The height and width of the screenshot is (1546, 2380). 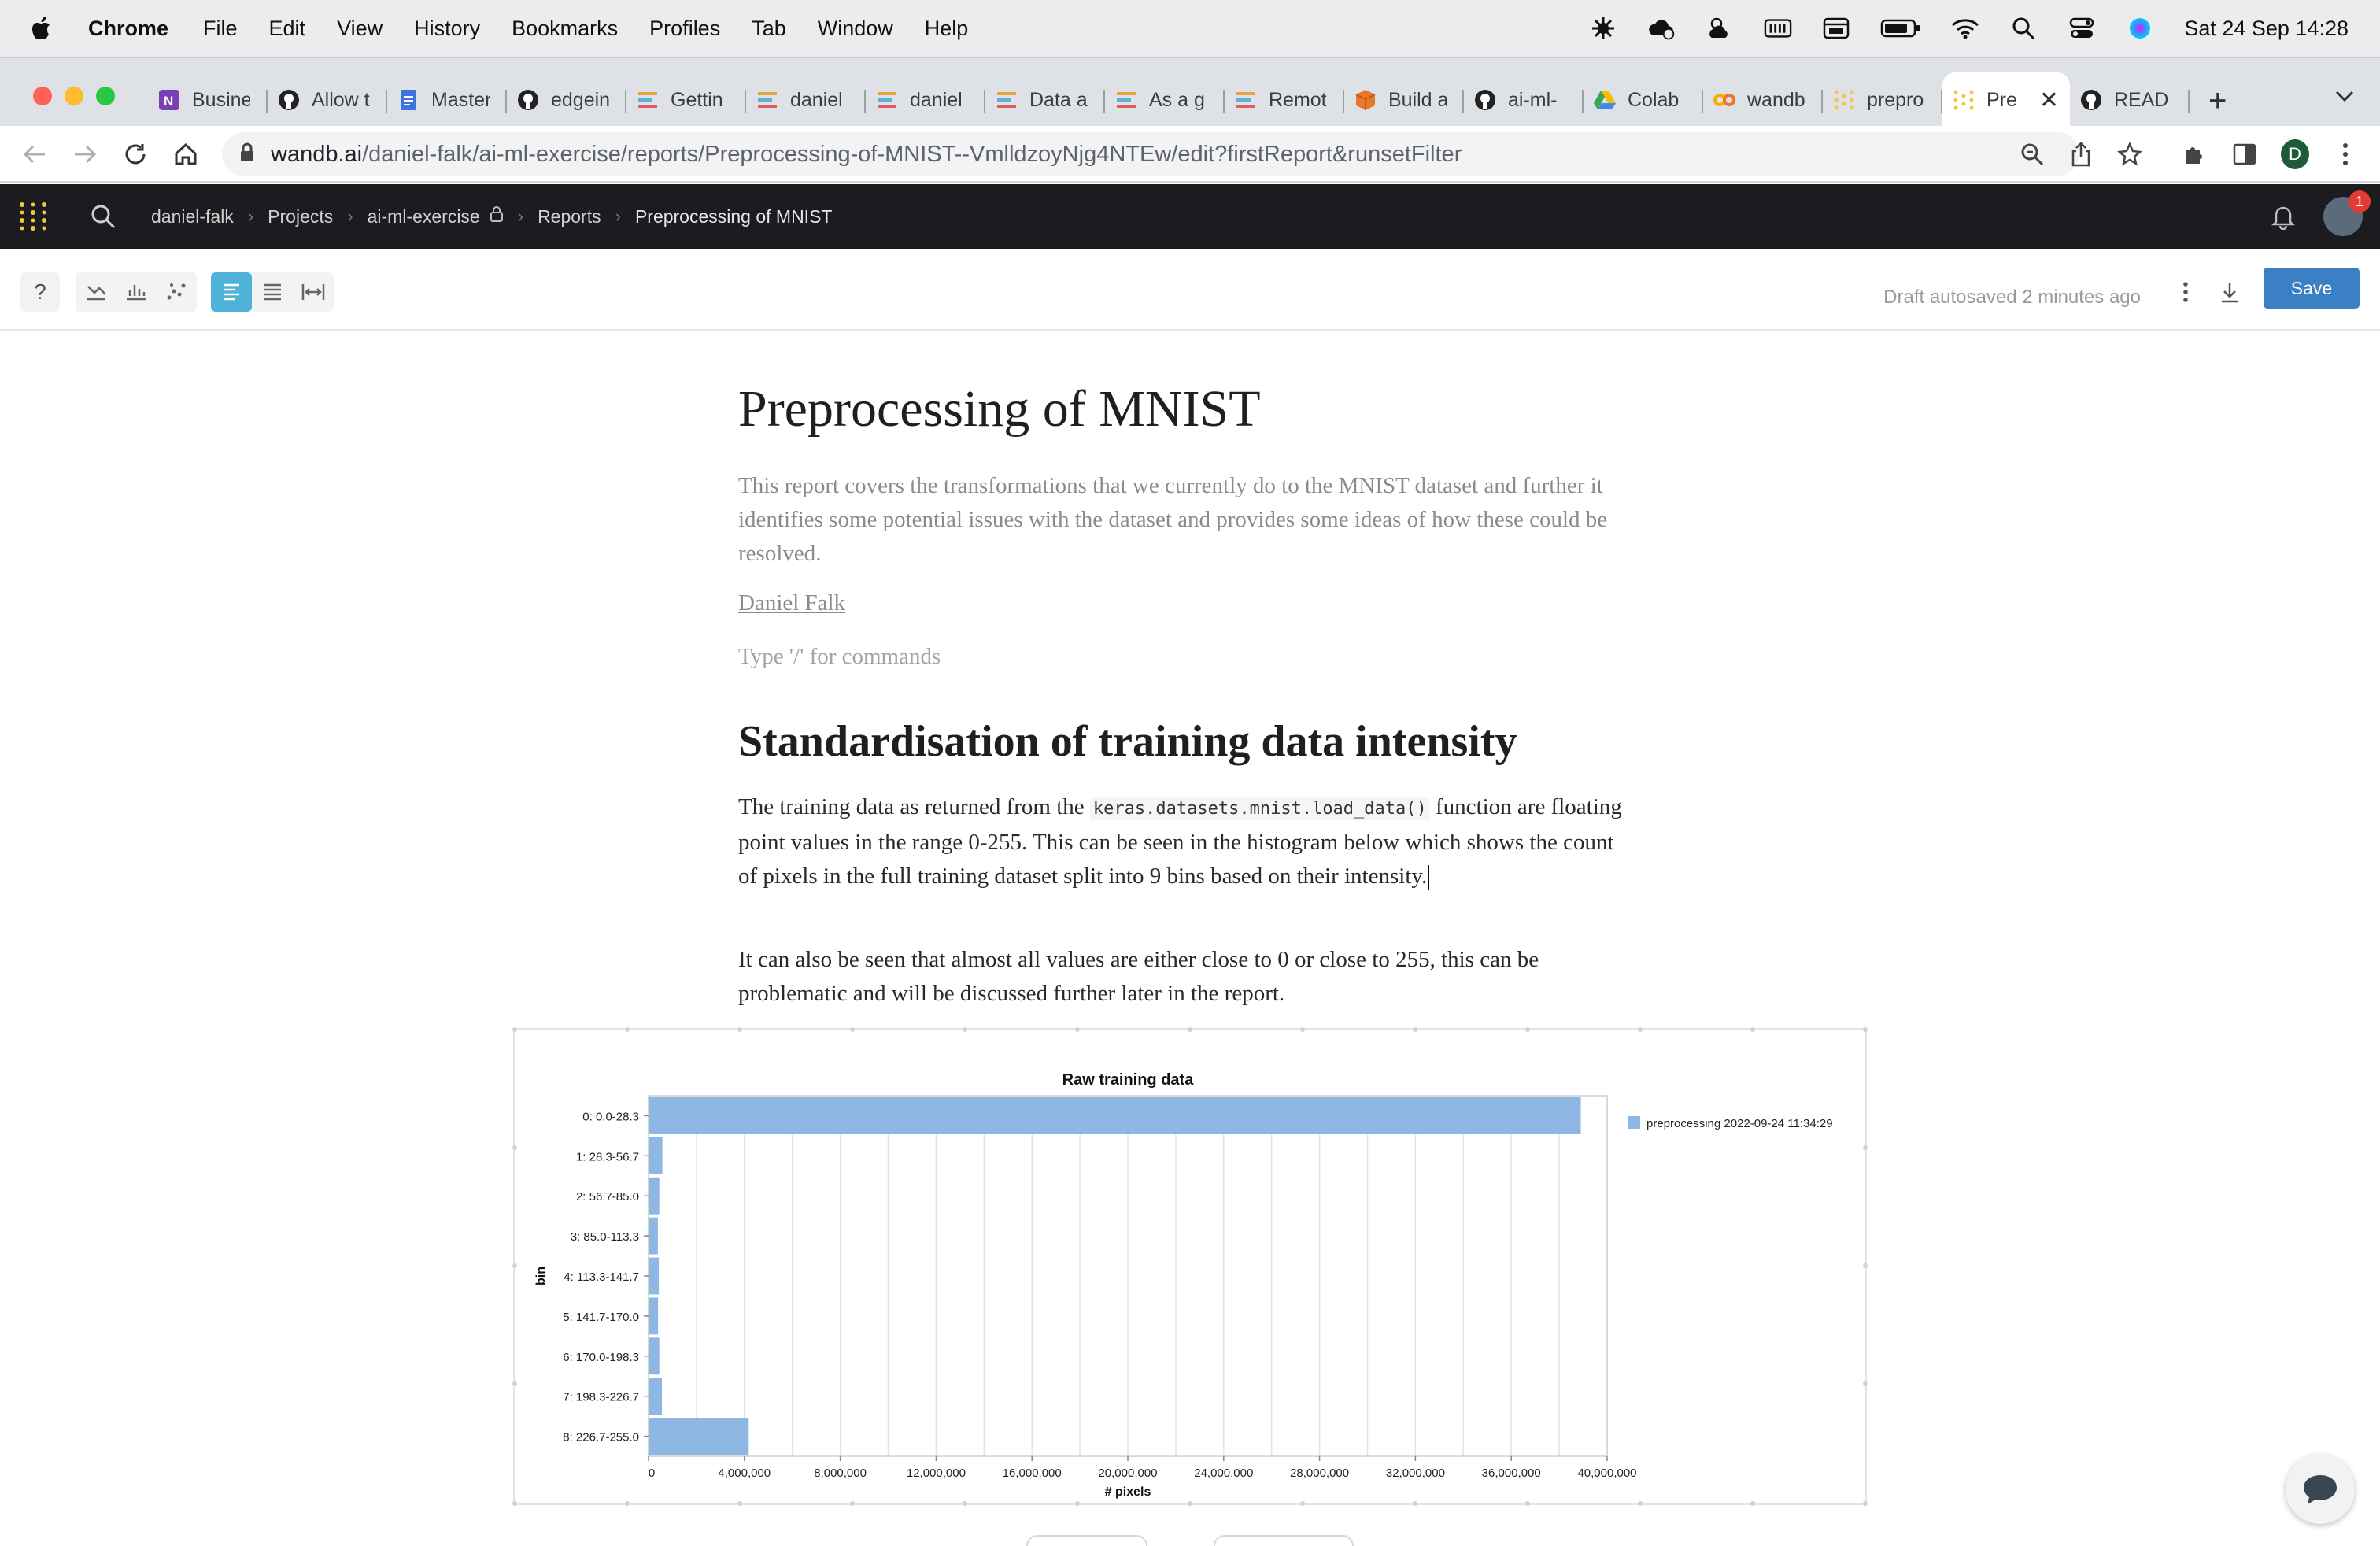 What do you see at coordinates (2217, 101) in the screenshot?
I see `new-tab-button: +` at bounding box center [2217, 101].